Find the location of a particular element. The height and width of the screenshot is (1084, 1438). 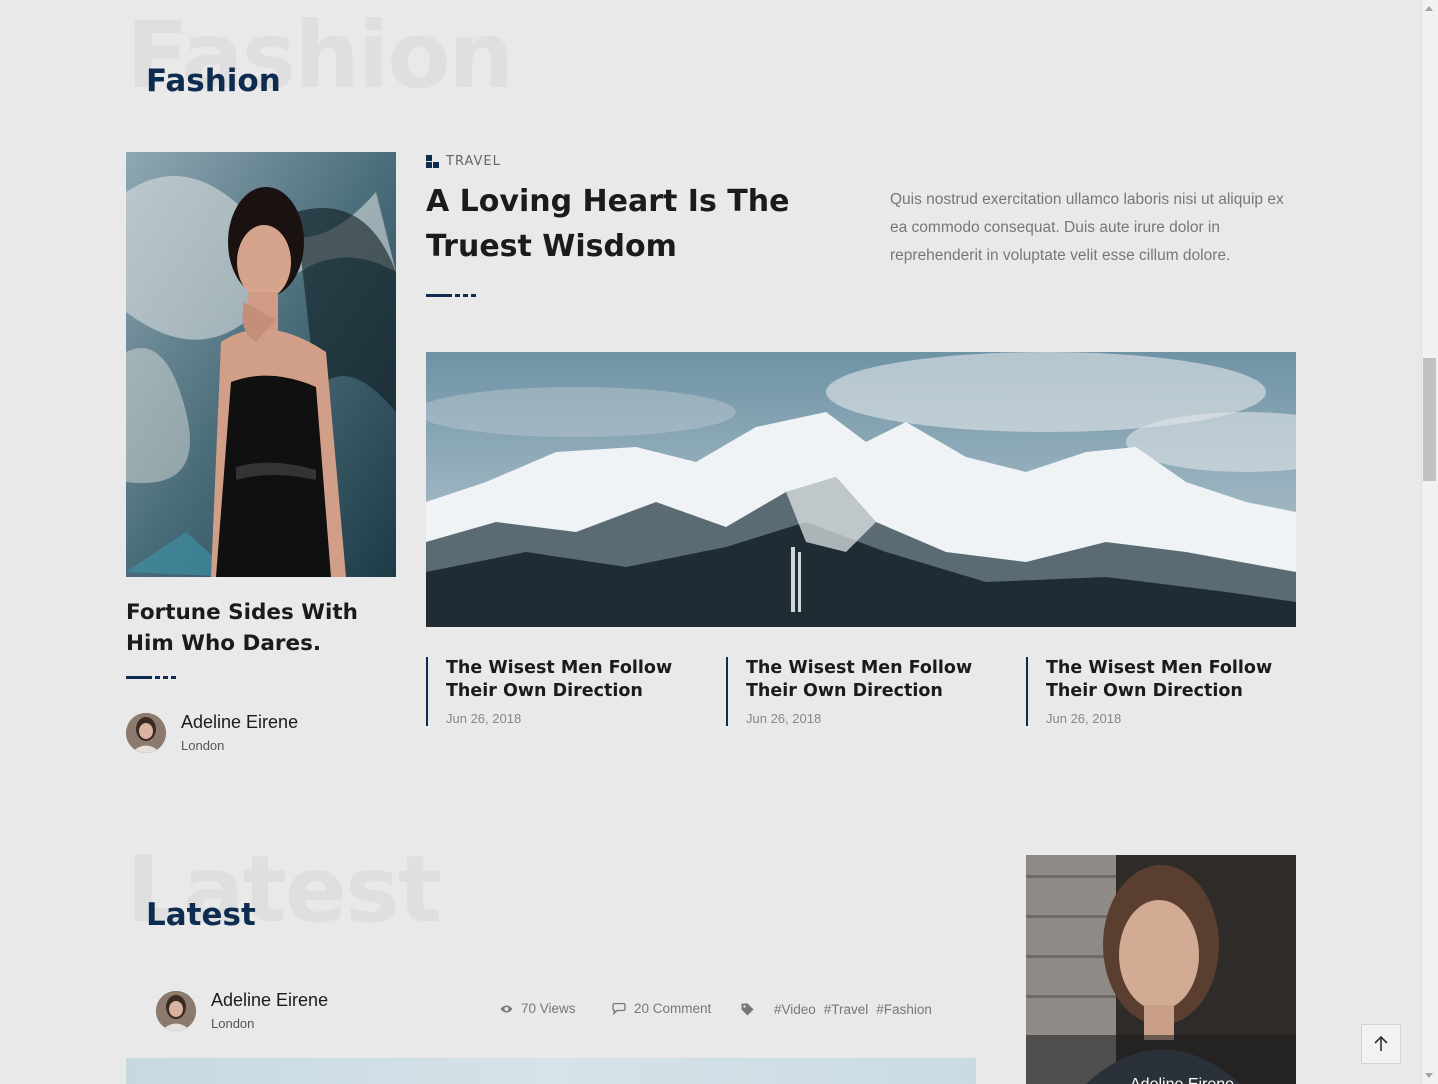

side-post-divider is located at coordinates (151, 677).